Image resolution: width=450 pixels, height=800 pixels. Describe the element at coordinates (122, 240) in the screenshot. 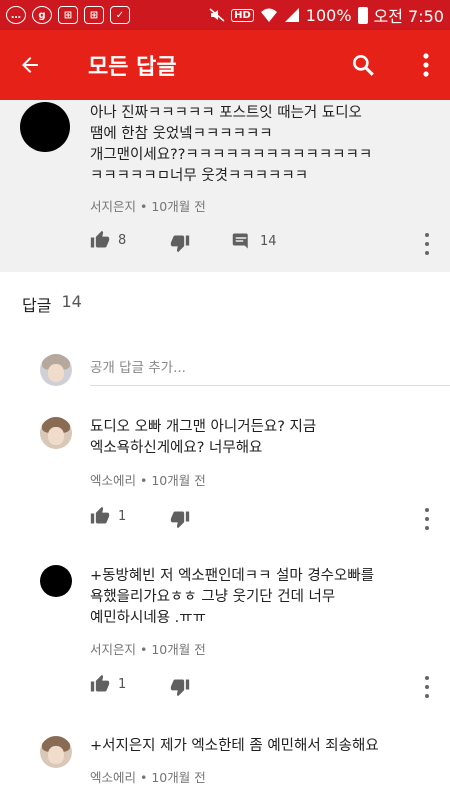

I see `like-count: 8` at that location.